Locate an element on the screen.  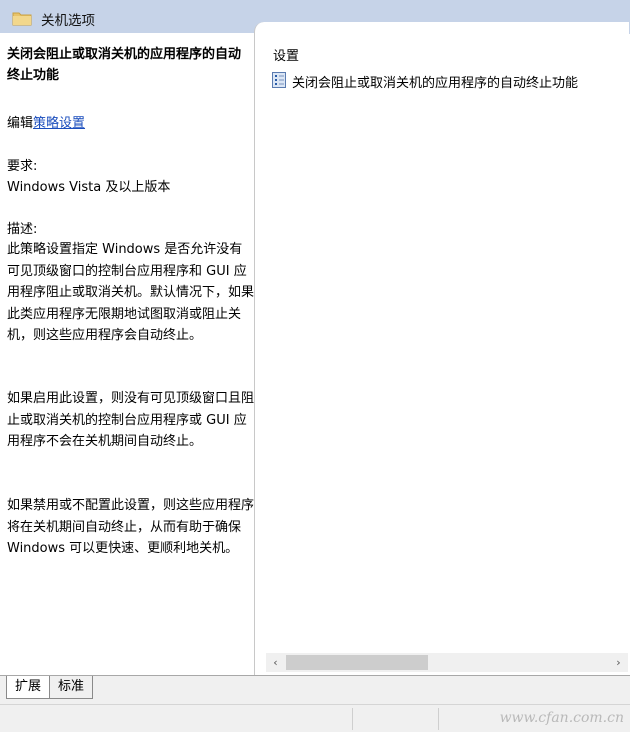
folder-icon is located at coordinates (22, 19).